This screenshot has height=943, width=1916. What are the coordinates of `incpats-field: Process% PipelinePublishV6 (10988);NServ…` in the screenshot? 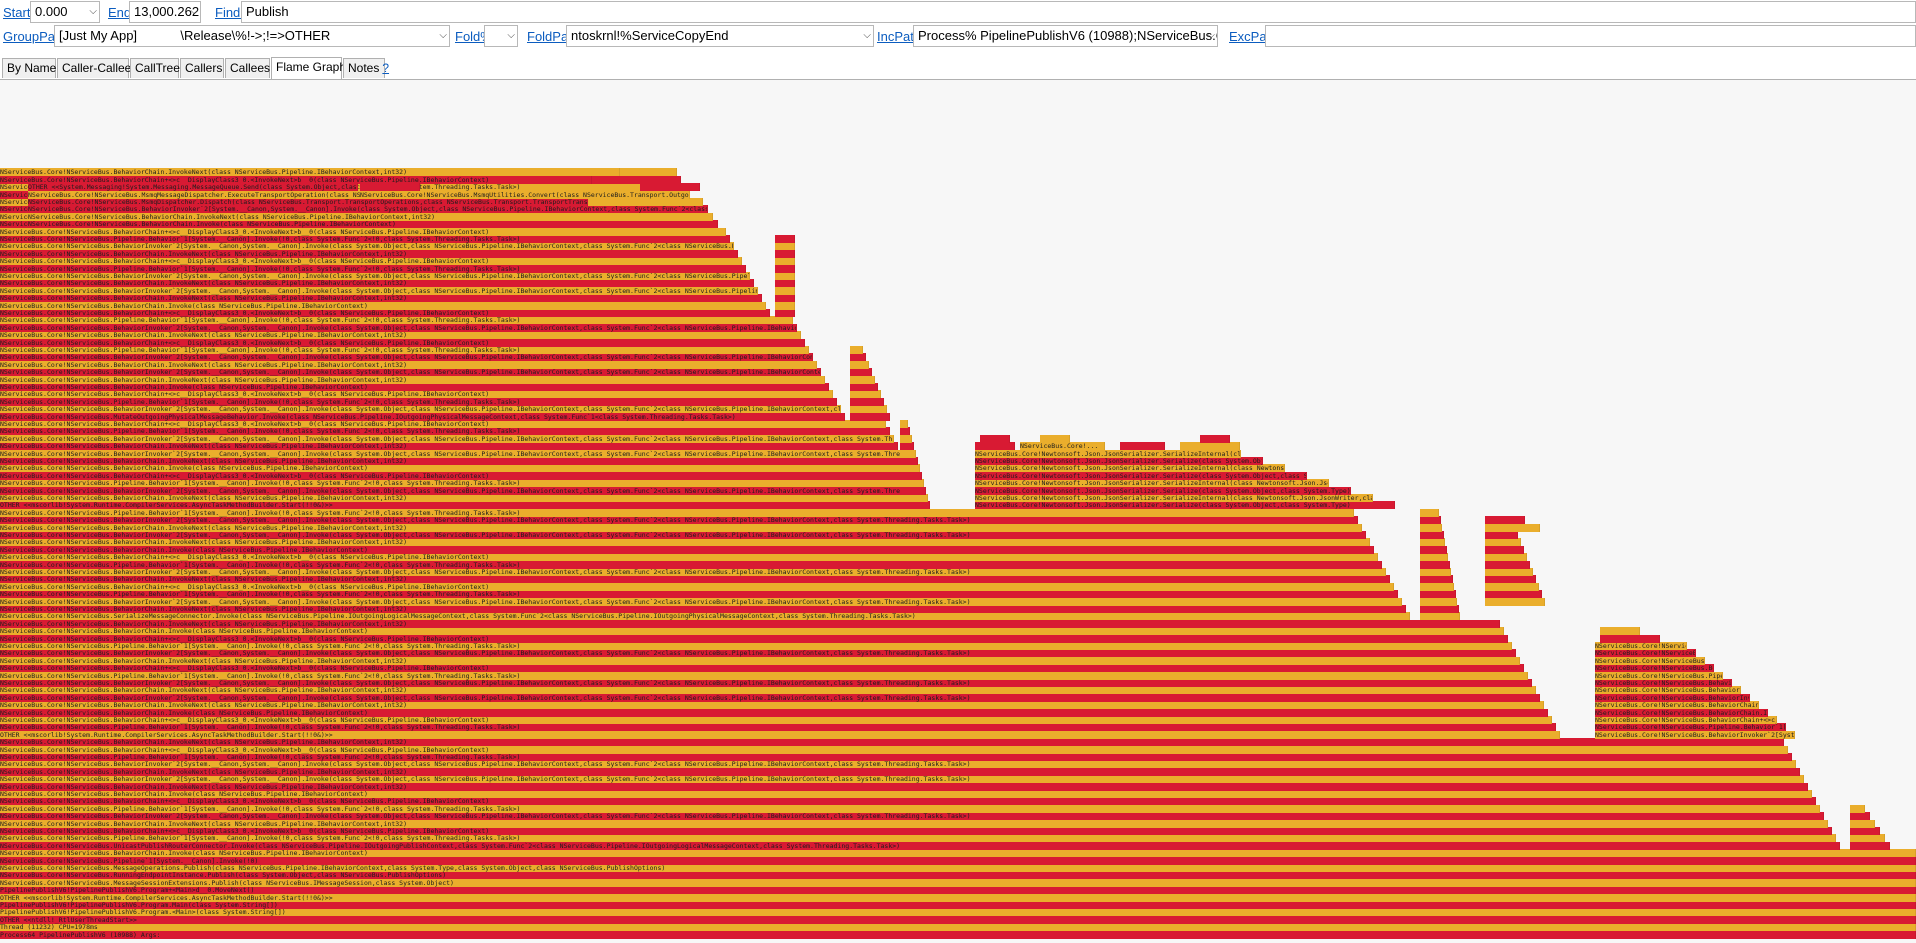 It's located at (1065, 36).